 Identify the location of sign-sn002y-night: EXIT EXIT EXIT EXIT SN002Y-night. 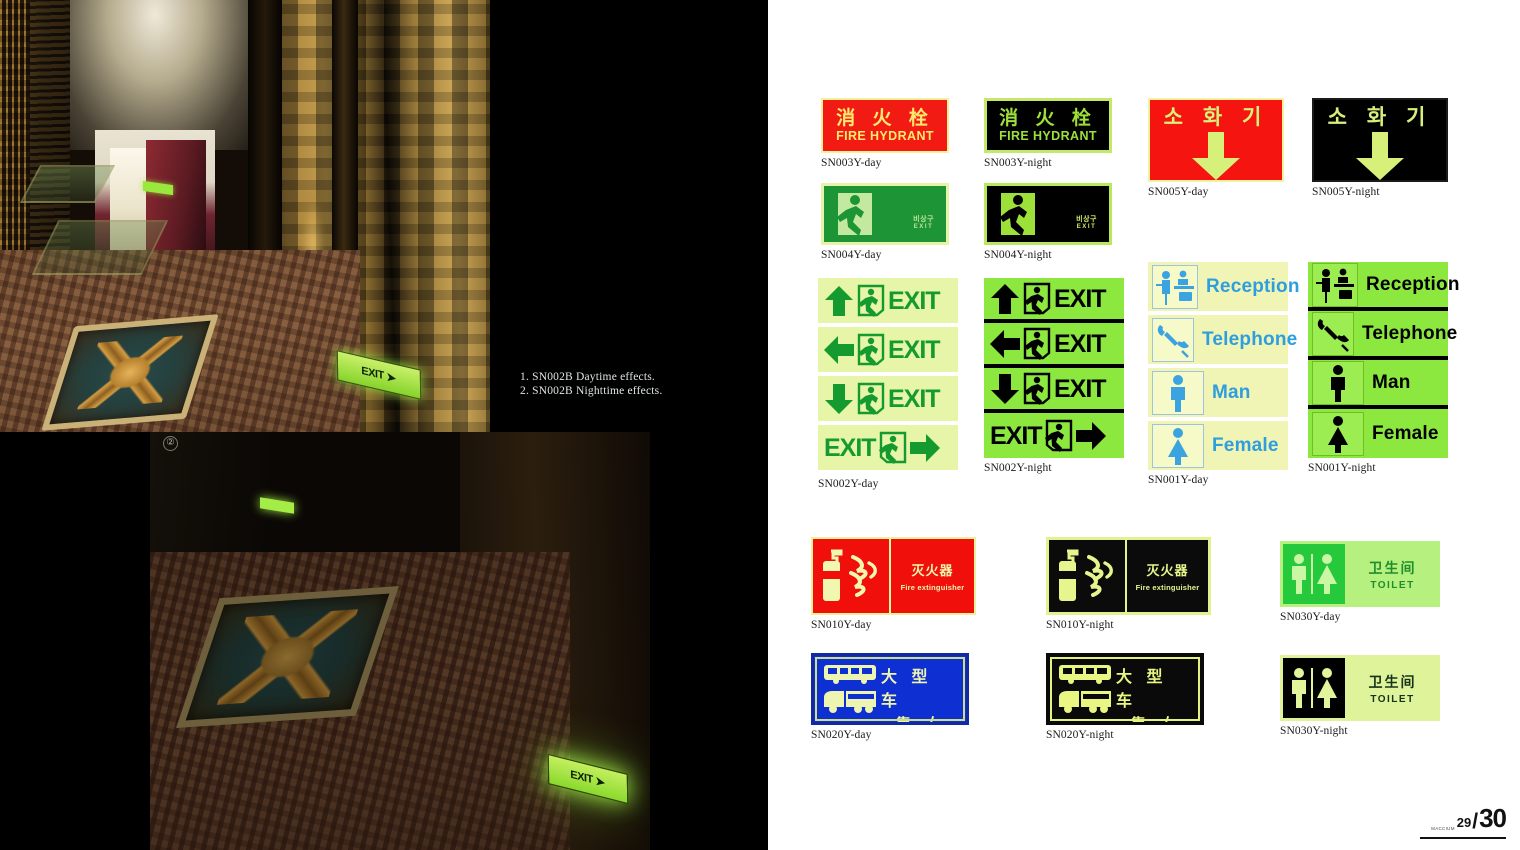
(1054, 376).